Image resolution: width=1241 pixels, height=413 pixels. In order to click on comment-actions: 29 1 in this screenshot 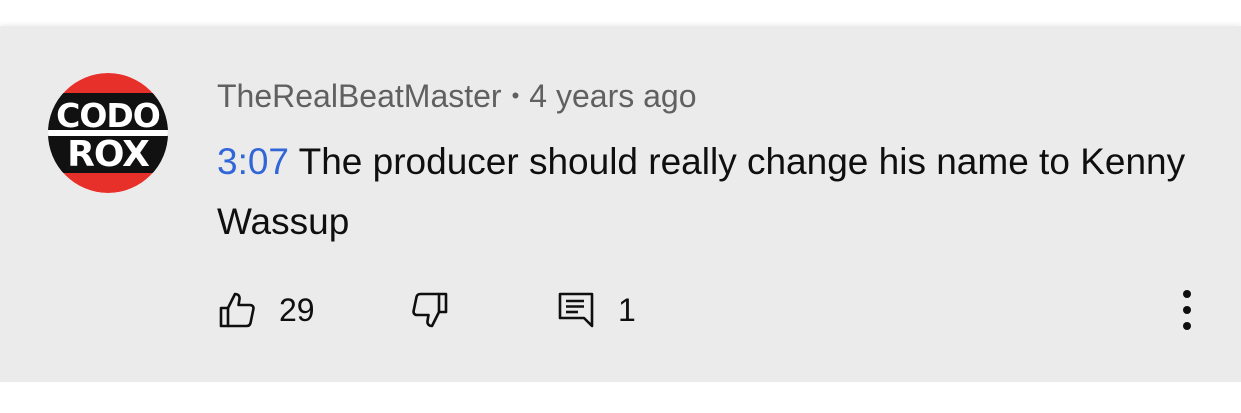, I will do `click(620, 310)`.